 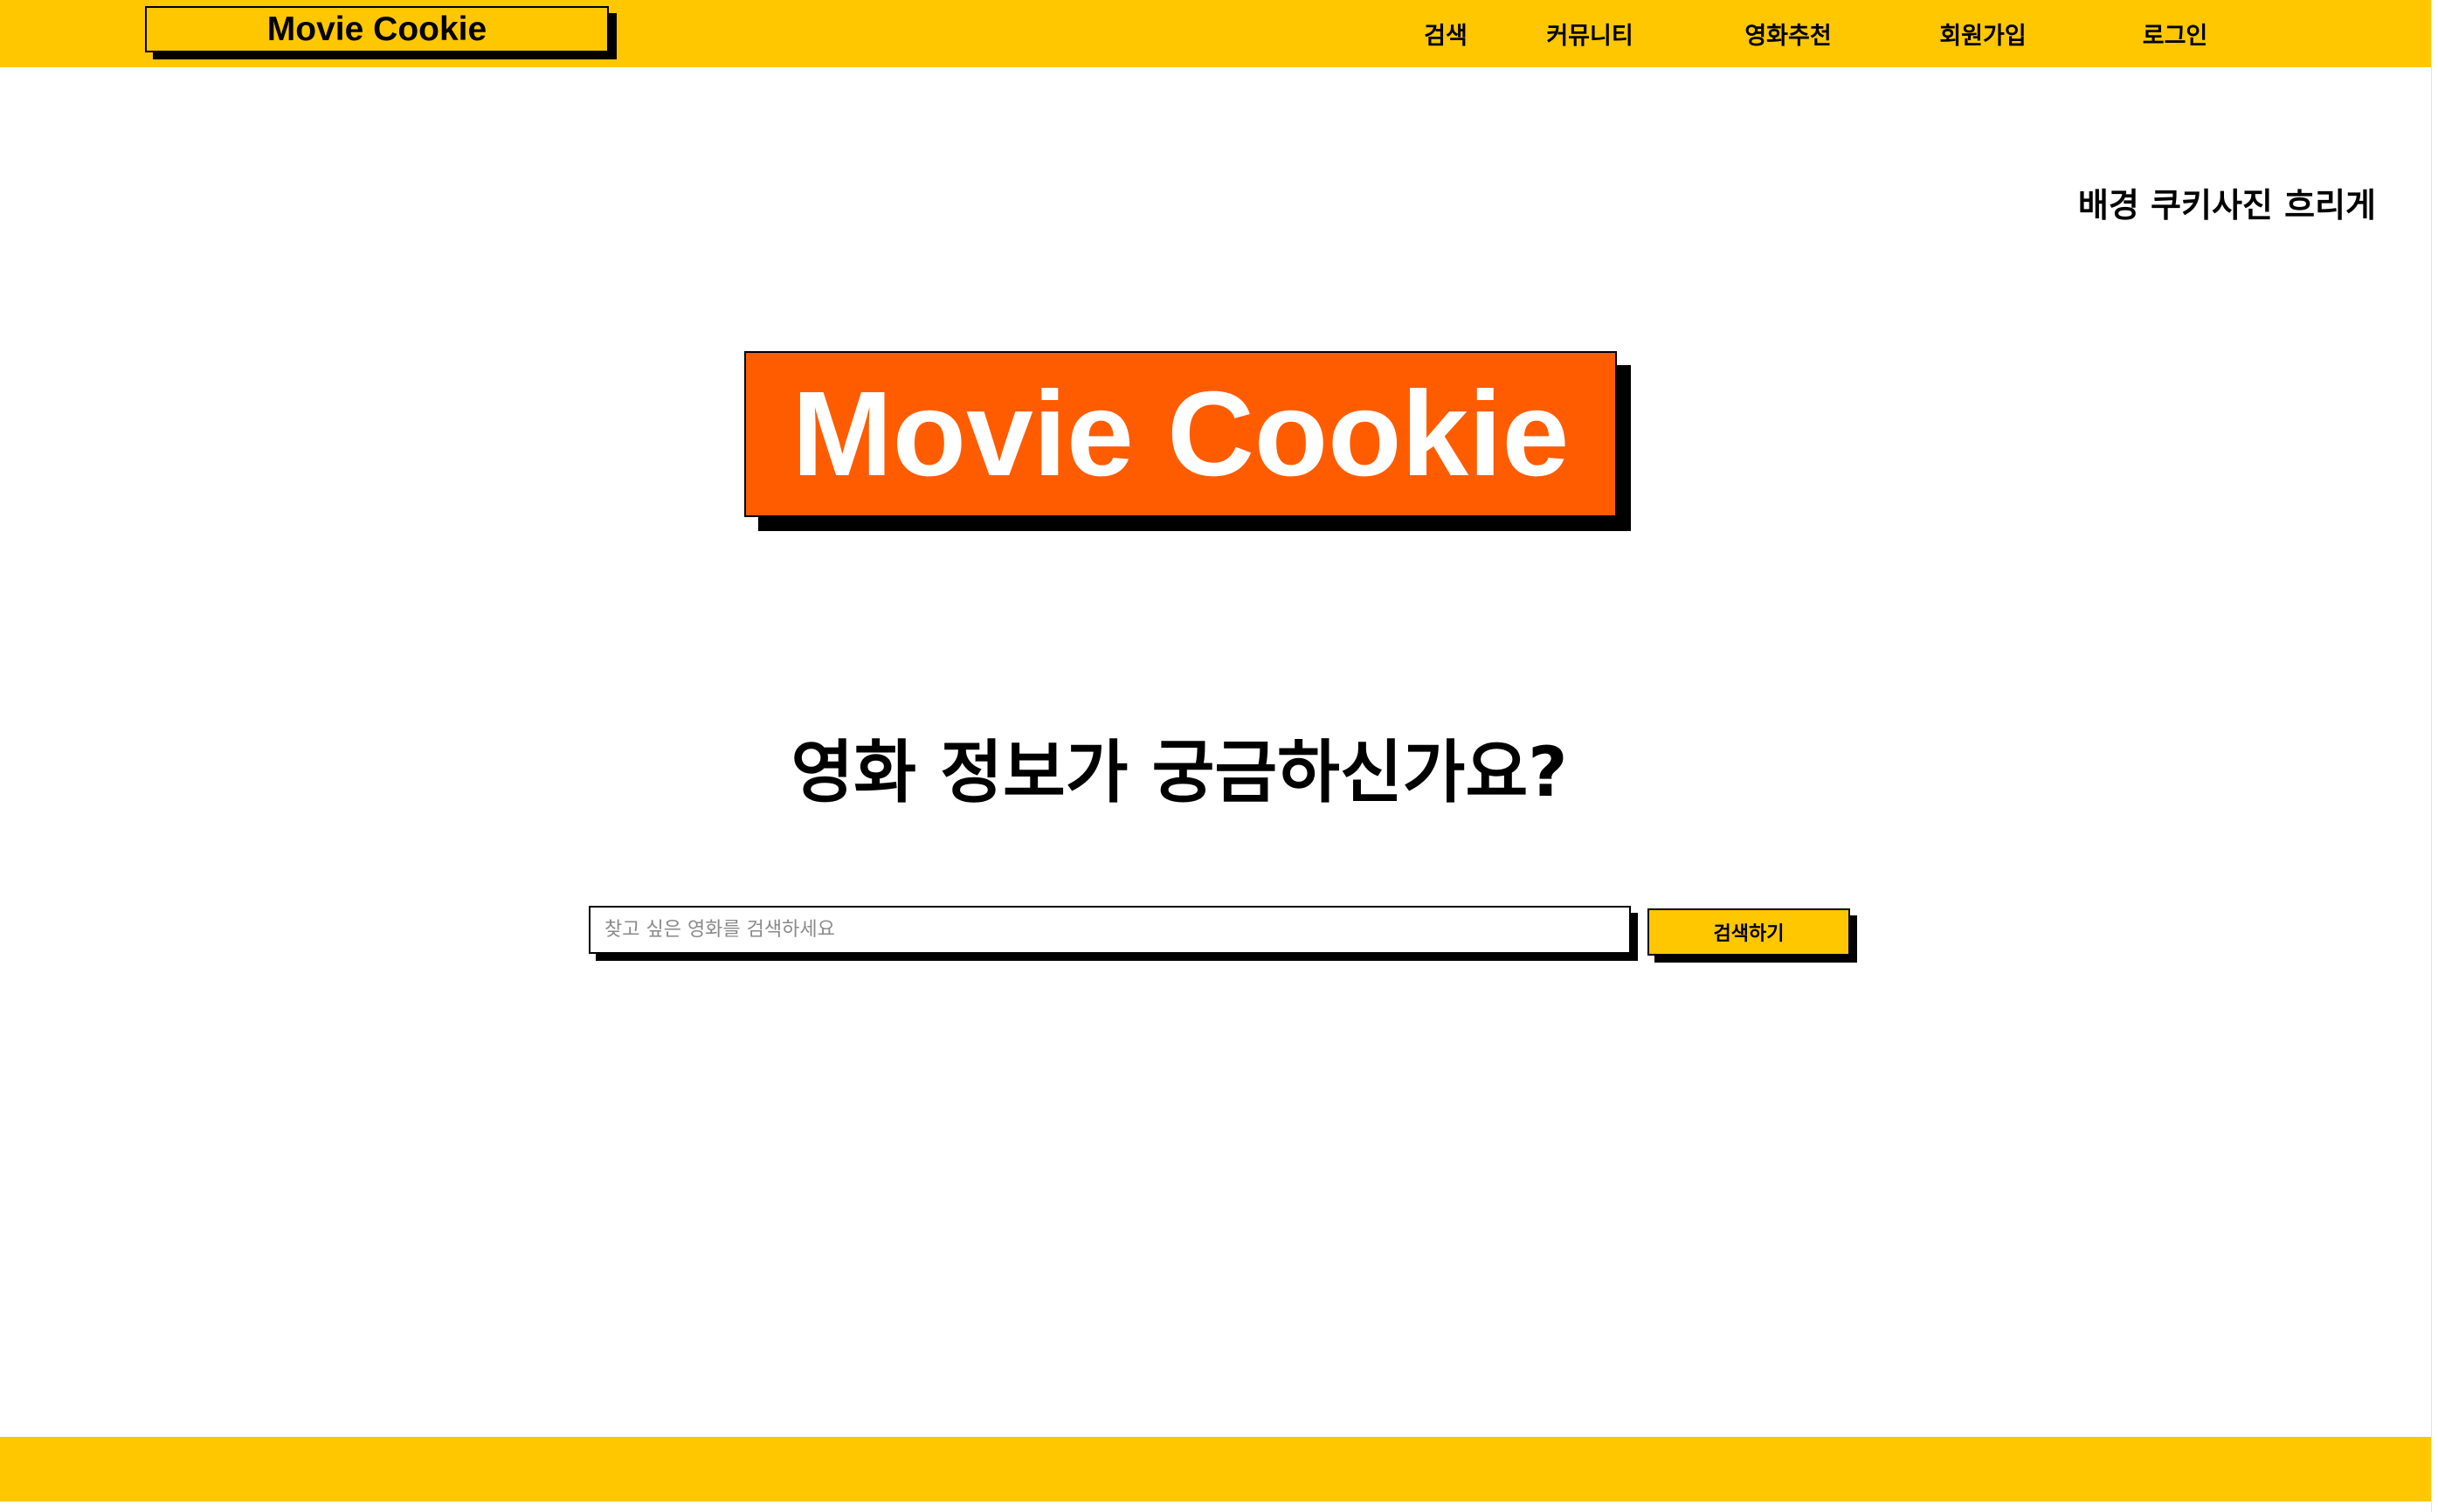 I want to click on search-button-container: 검색하기, so click(x=1752, y=935).